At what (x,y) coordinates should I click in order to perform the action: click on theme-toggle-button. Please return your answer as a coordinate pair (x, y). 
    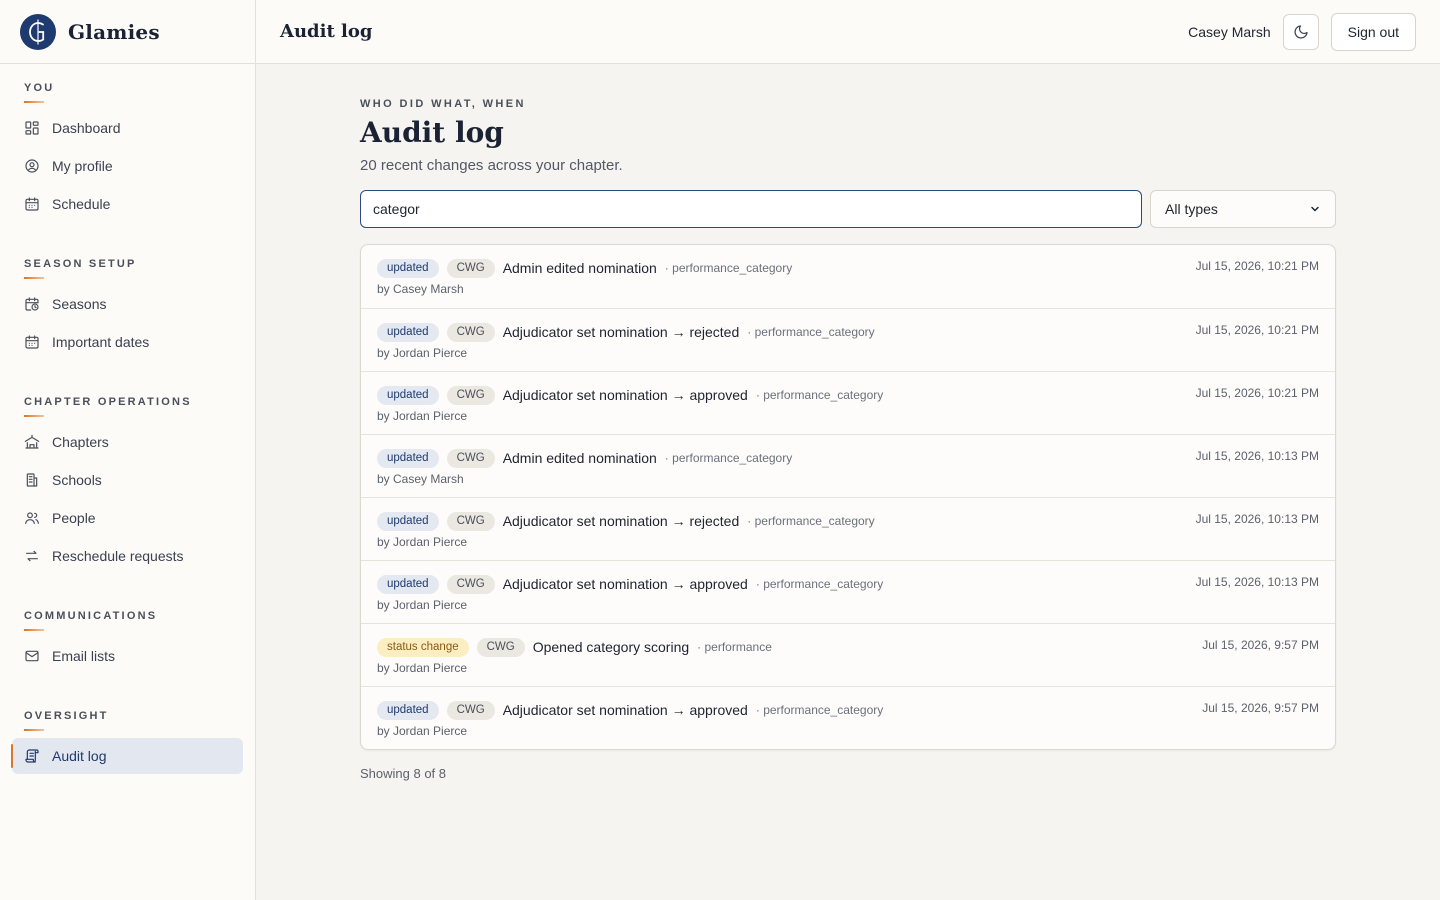
    Looking at the image, I should click on (1300, 31).